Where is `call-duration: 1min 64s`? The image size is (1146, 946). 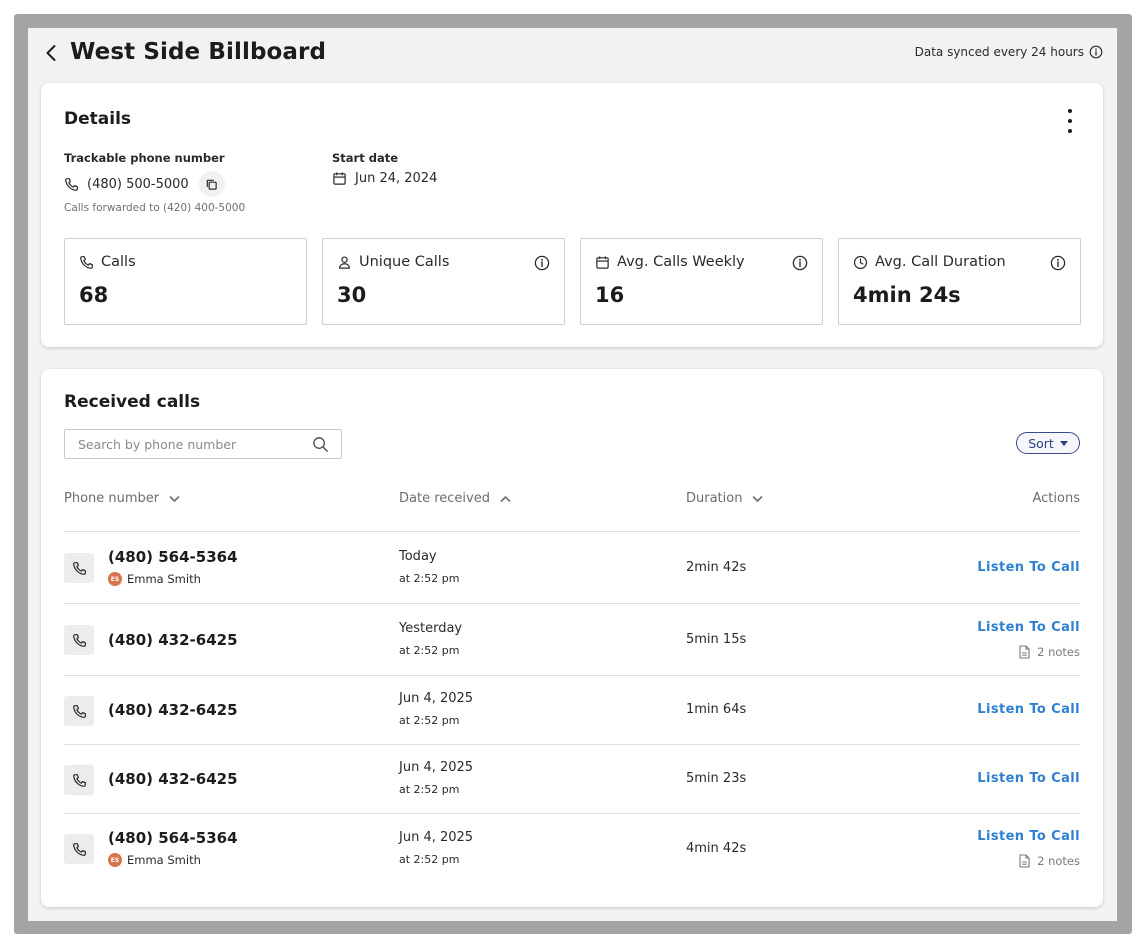 call-duration: 1min 64s is located at coordinates (716, 709).